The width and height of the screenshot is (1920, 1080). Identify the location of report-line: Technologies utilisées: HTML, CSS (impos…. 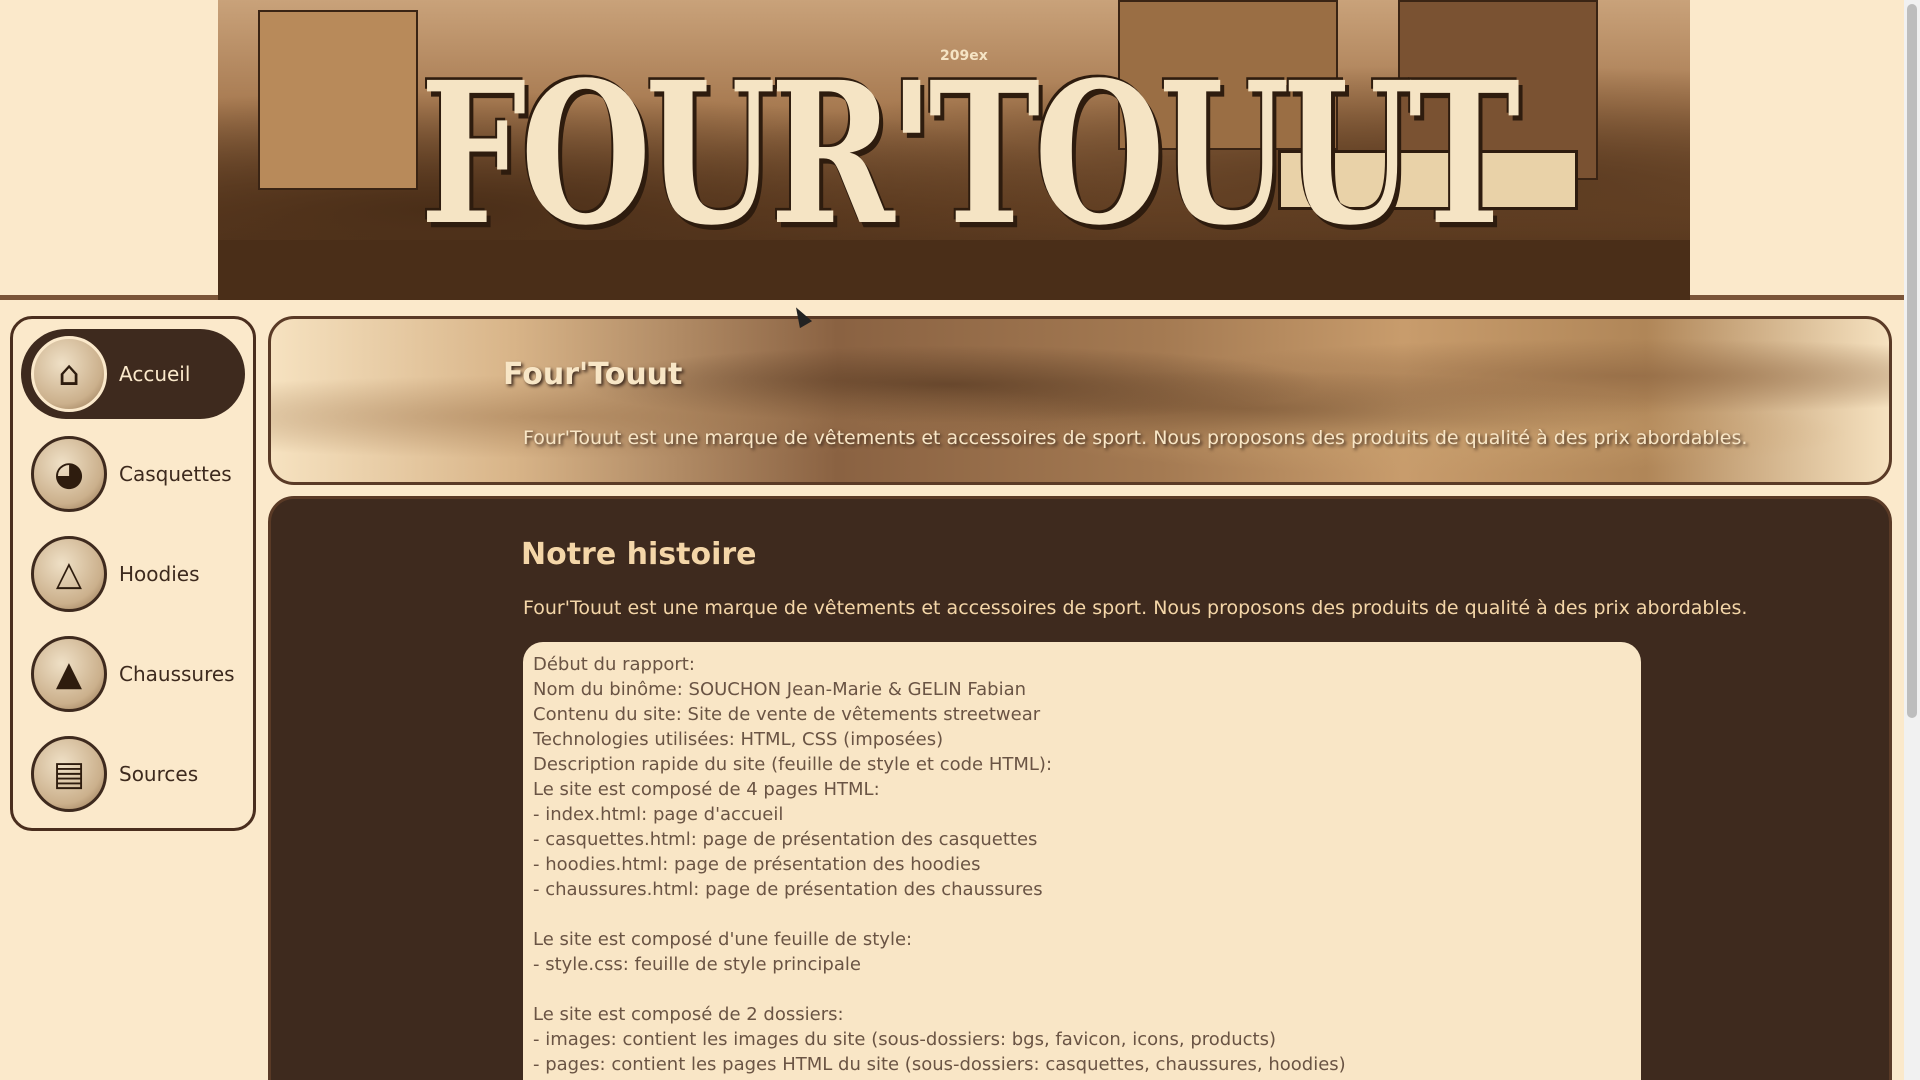
(738, 739).